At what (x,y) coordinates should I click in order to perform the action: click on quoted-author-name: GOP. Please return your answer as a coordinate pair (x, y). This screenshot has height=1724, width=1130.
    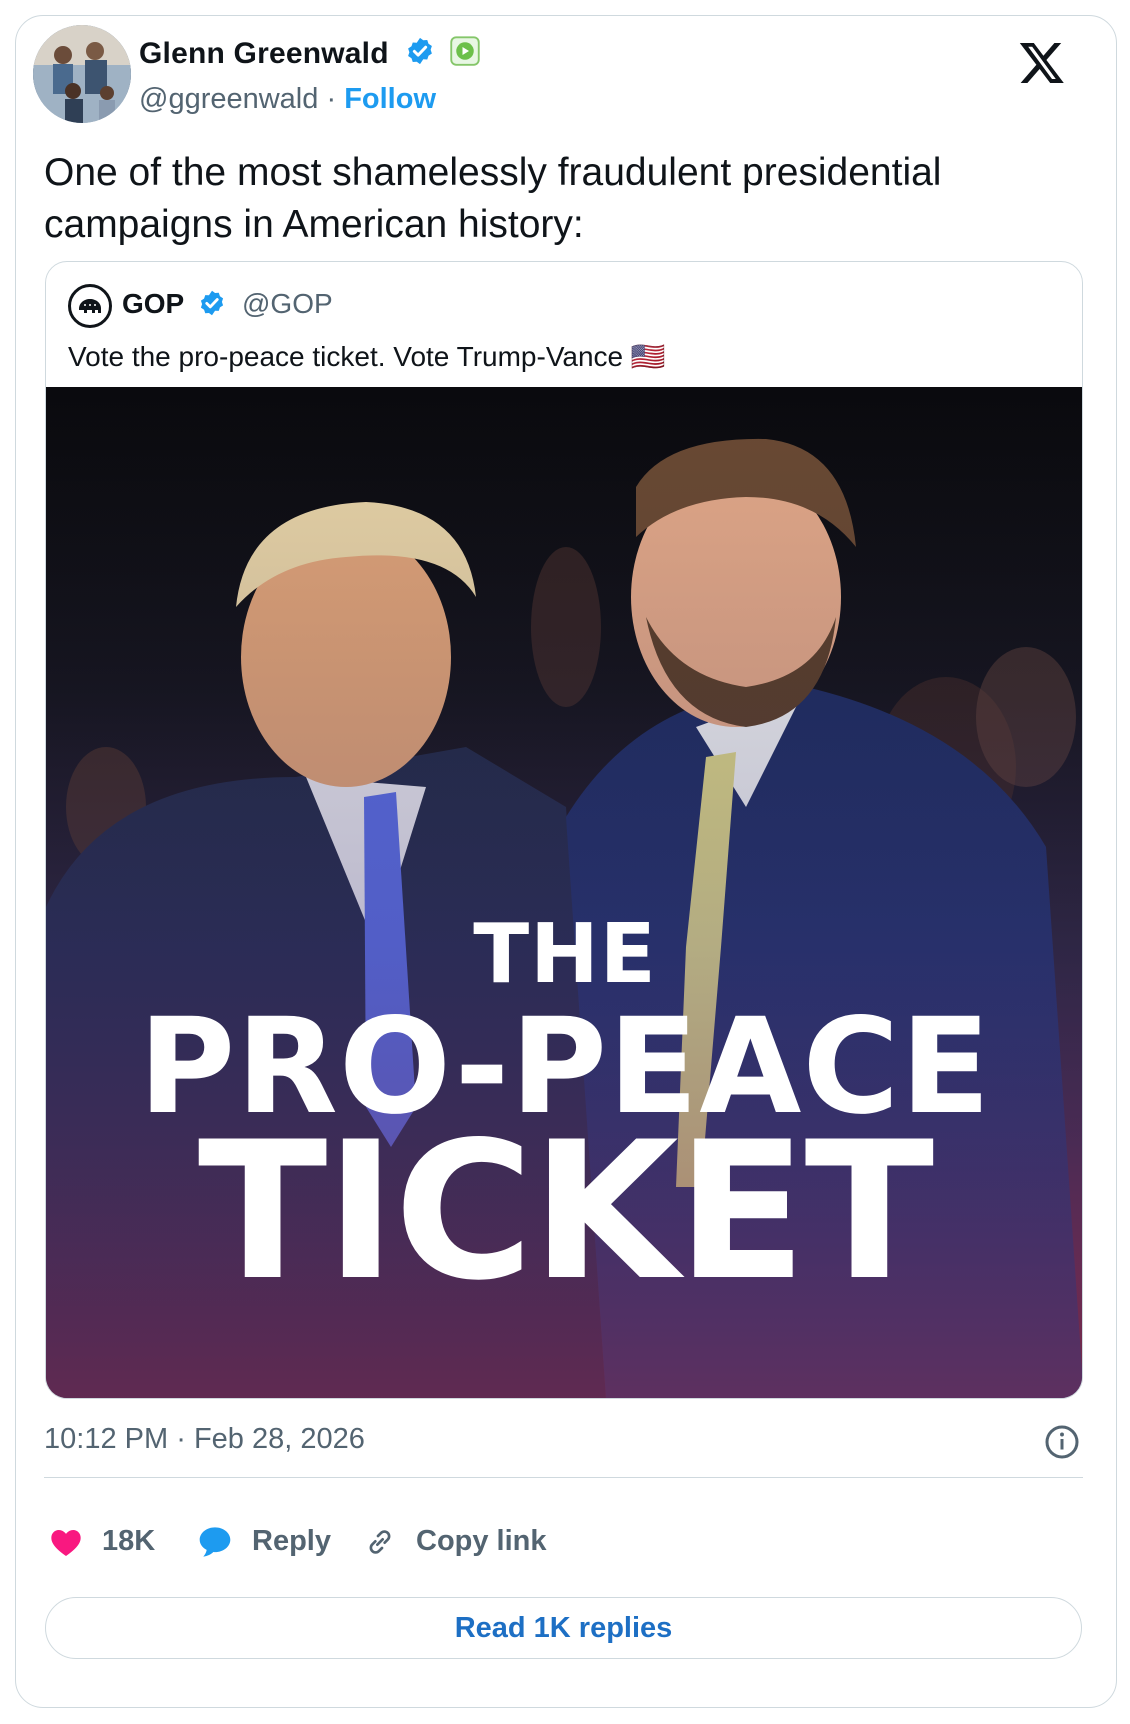
    Looking at the image, I should click on (153, 303).